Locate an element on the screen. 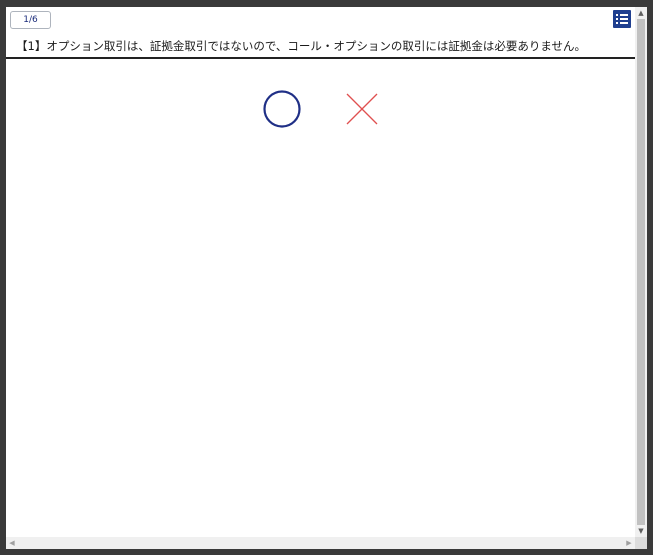  horizontal-scrollbar: ◀ ▶ is located at coordinates (320, 543).